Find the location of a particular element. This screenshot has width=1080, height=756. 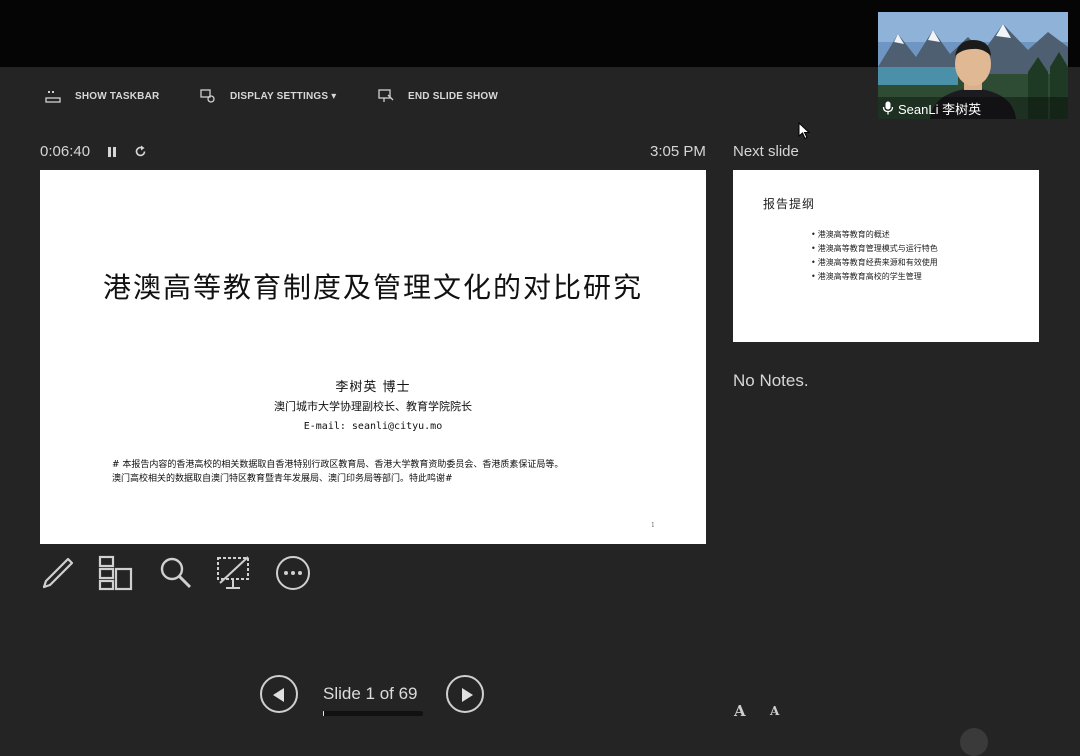

slide-footnote-line: 澳门高校相关的数据取自澳门特区教育暨青年发展局、澳门印务局等部门。特此鸣谢# is located at coordinates (282, 479).